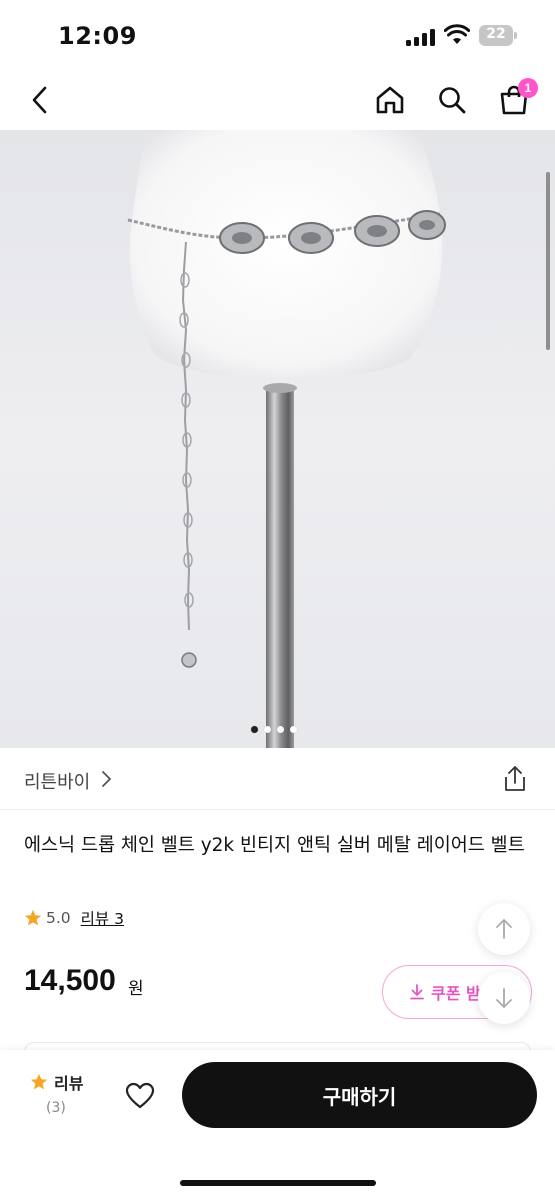  Describe the element at coordinates (136, 989) in the screenshot. I see `price-unit: 원` at that location.